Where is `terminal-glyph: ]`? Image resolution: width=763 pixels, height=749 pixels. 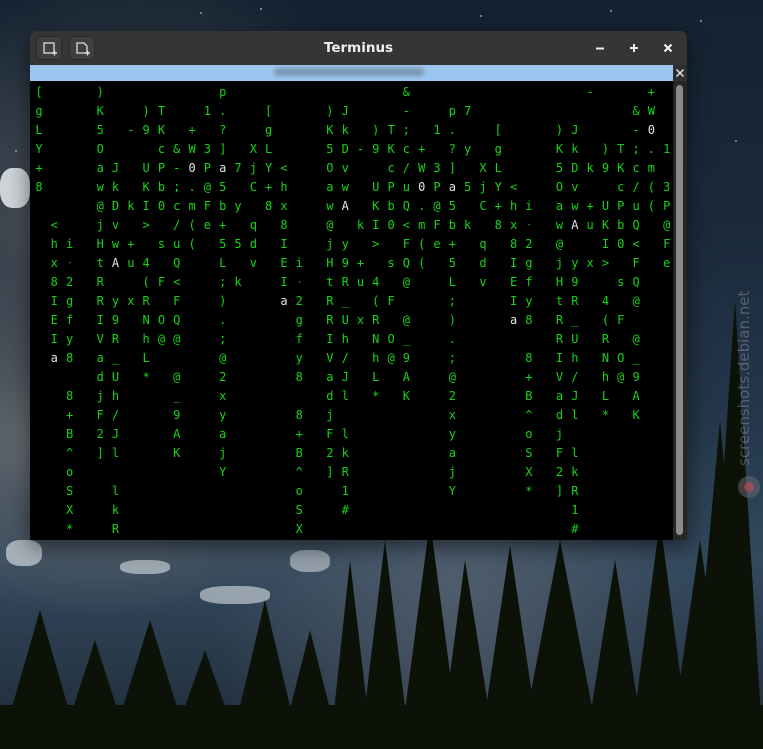
terminal-glyph: ] is located at coordinates (330, 472).